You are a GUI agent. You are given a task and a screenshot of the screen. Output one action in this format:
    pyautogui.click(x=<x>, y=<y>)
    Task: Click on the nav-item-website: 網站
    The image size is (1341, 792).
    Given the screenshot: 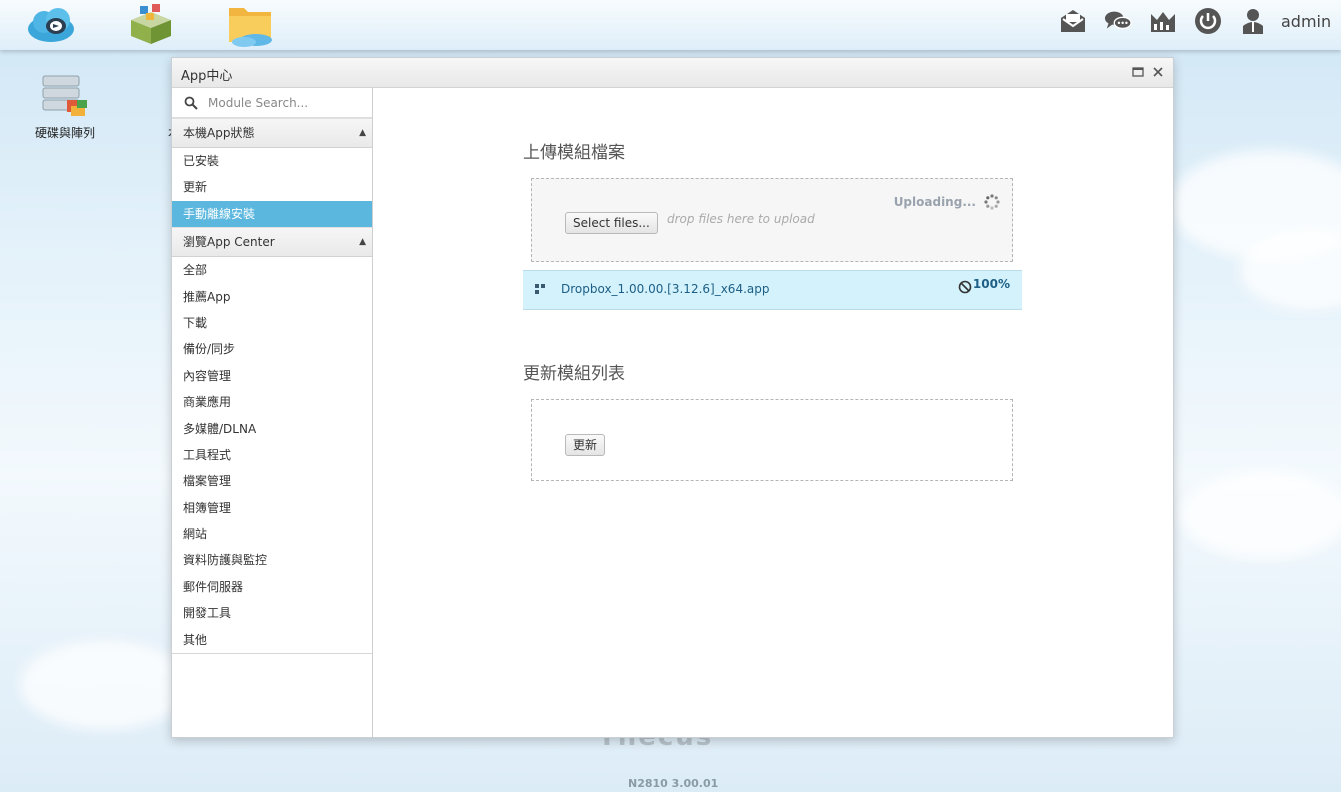 What is the action you would take?
    pyautogui.click(x=272, y=534)
    